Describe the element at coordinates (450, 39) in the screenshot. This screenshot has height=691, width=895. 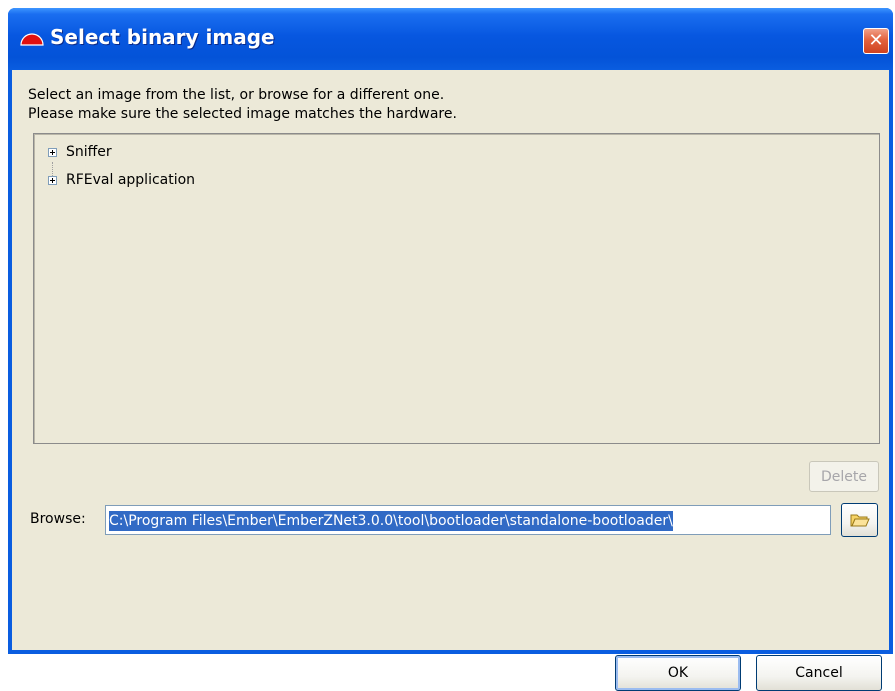
I see `title-bar: Select binary image ✕` at that location.